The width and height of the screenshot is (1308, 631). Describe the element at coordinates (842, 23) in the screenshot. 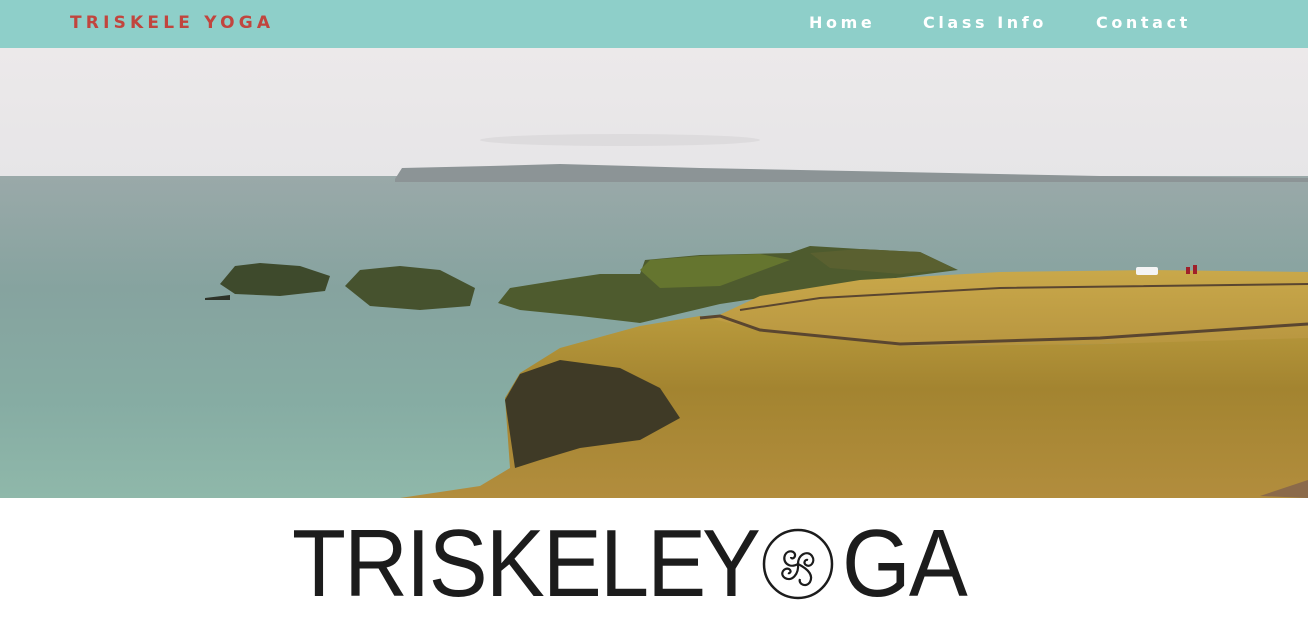

I see `nav-link-home: Home` at that location.